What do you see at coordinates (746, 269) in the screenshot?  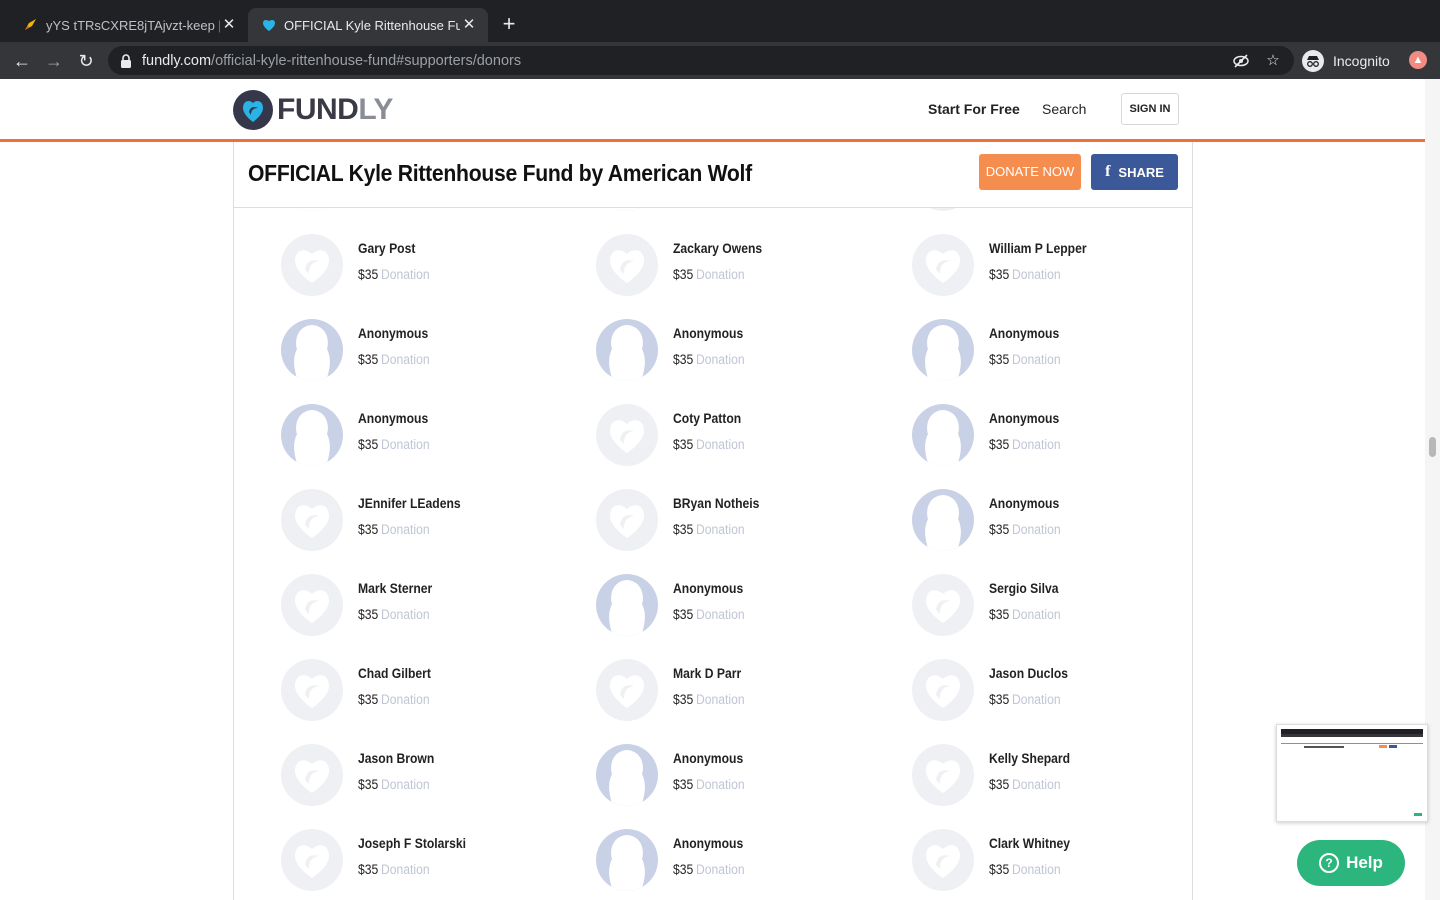 I see `donor-item: Zackary Owens $35 Donation` at bounding box center [746, 269].